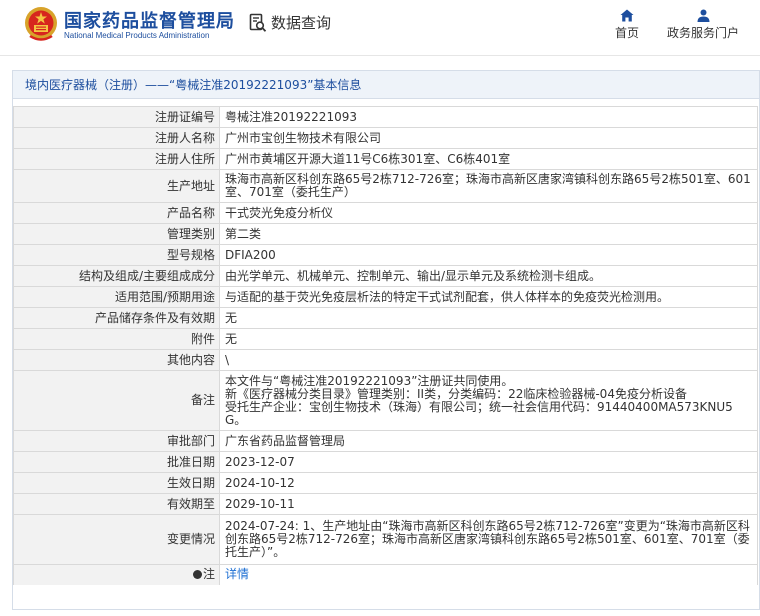 This screenshot has width=760, height=616. Describe the element at coordinates (488, 504) in the screenshot. I see `field-value-expiry-date: 2029-10-11` at that location.